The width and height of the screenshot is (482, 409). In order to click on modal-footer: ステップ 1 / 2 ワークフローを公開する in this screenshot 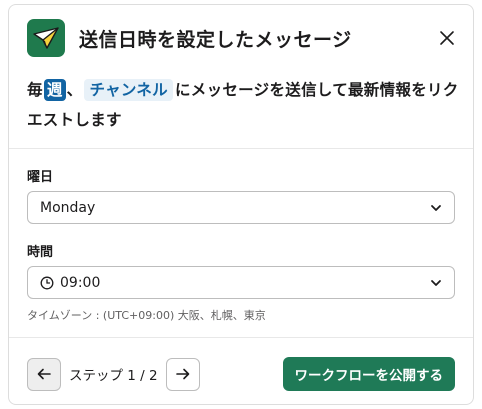, I will do `click(241, 374)`.